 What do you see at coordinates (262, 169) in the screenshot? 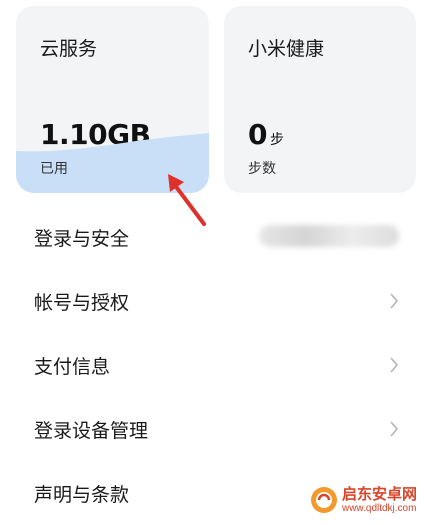
I see `step-count-label: 步数` at bounding box center [262, 169].